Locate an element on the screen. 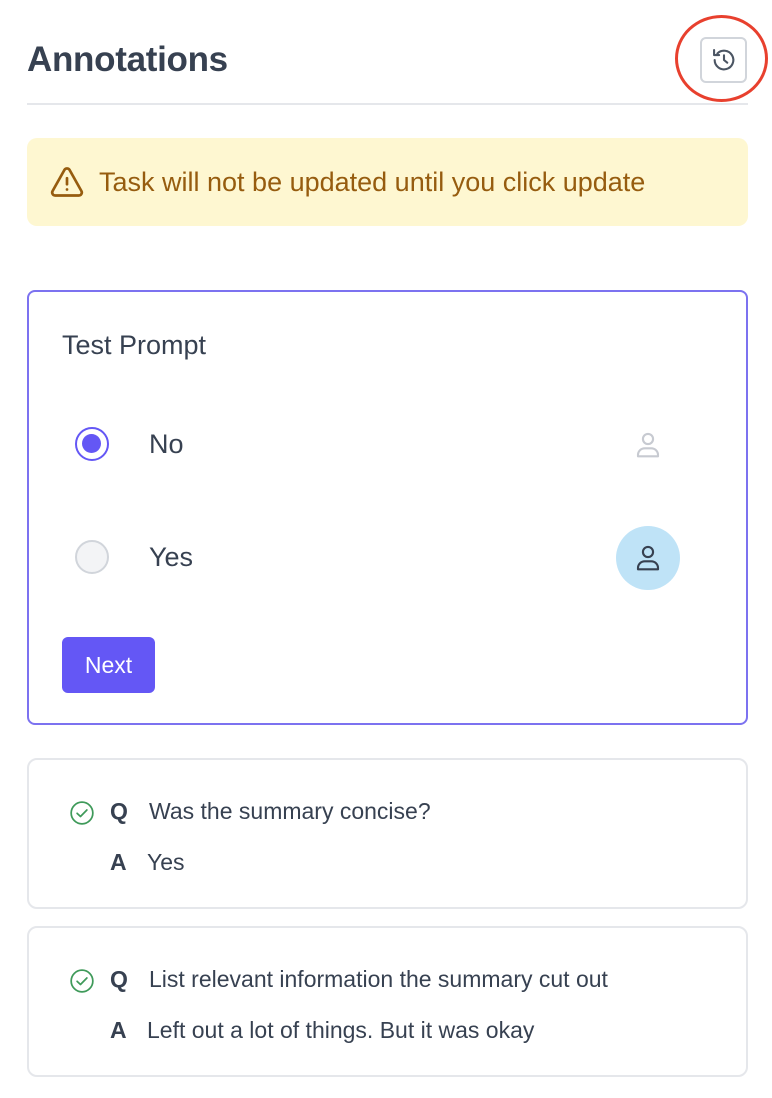  history-highlight-circle is located at coordinates (721, 58).